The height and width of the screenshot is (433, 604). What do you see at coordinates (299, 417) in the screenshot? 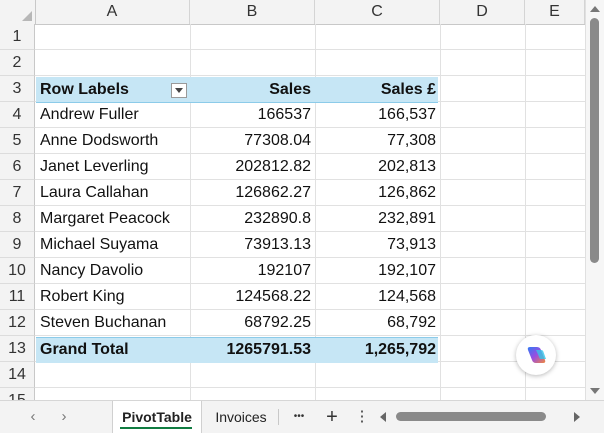
I see `more-sheets-icon: •••` at bounding box center [299, 417].